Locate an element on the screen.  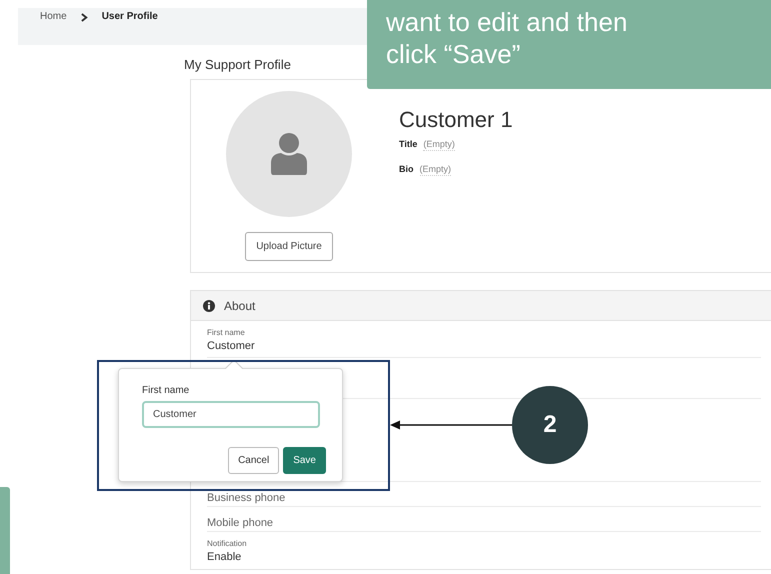
field-label: Mobile phone is located at coordinates (240, 523).